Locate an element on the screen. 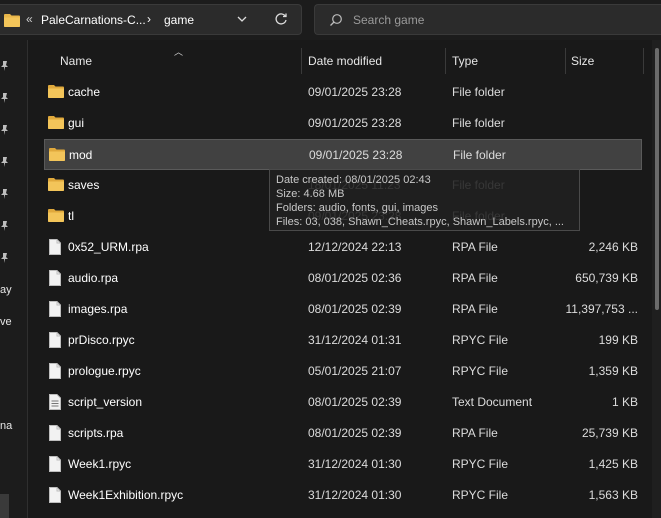 The width and height of the screenshot is (661, 518). file-row: cache 09/01/2025 23:28 File folder is located at coordinates (343, 92).